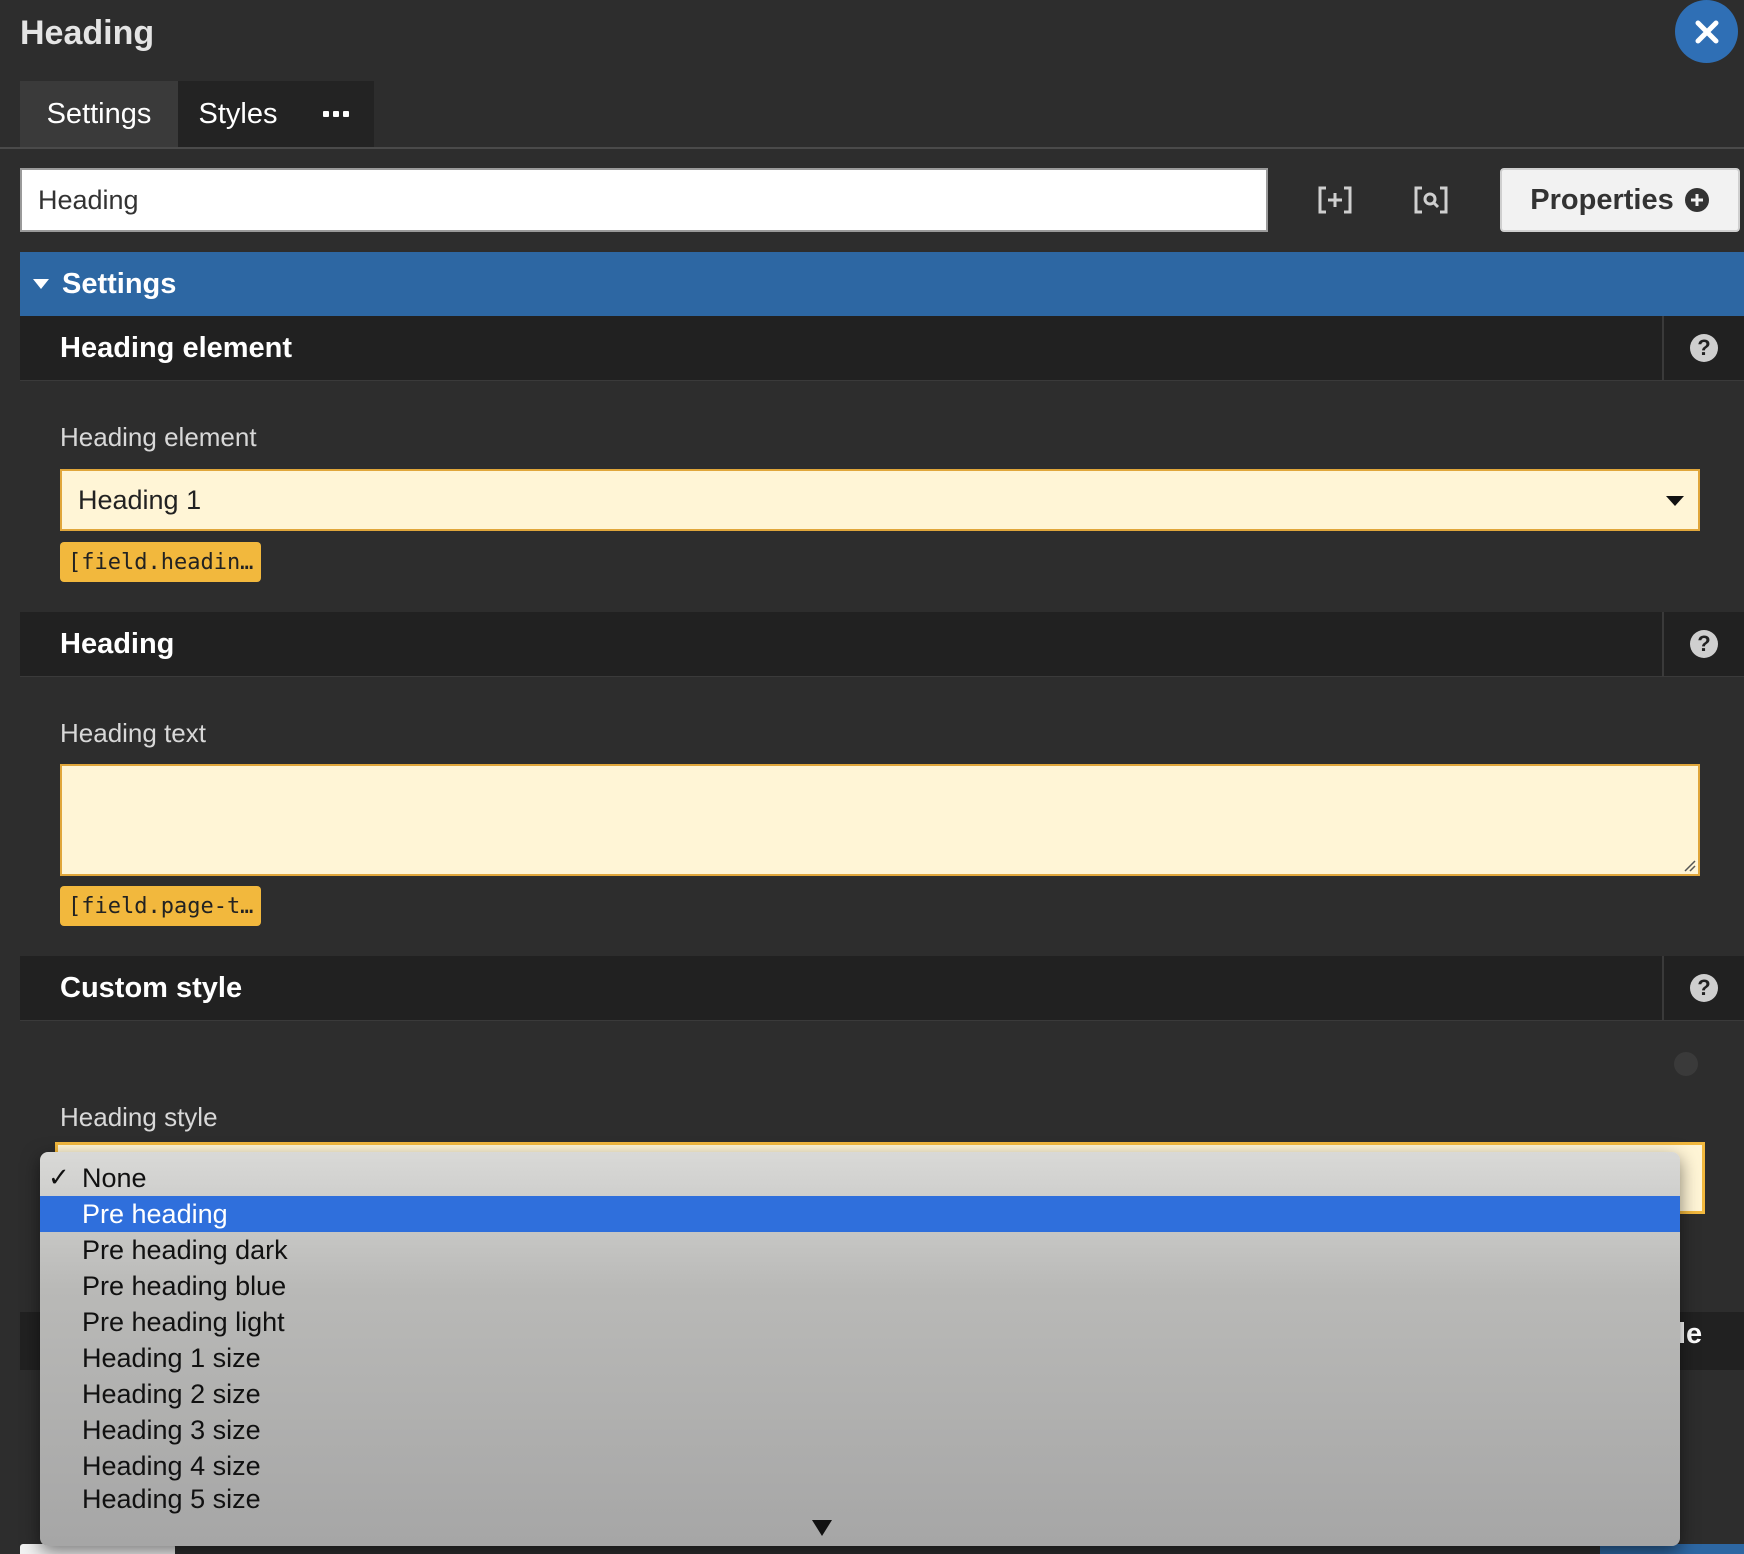  Describe the element at coordinates (238, 114) in the screenshot. I see `tab-styles: Styles` at that location.